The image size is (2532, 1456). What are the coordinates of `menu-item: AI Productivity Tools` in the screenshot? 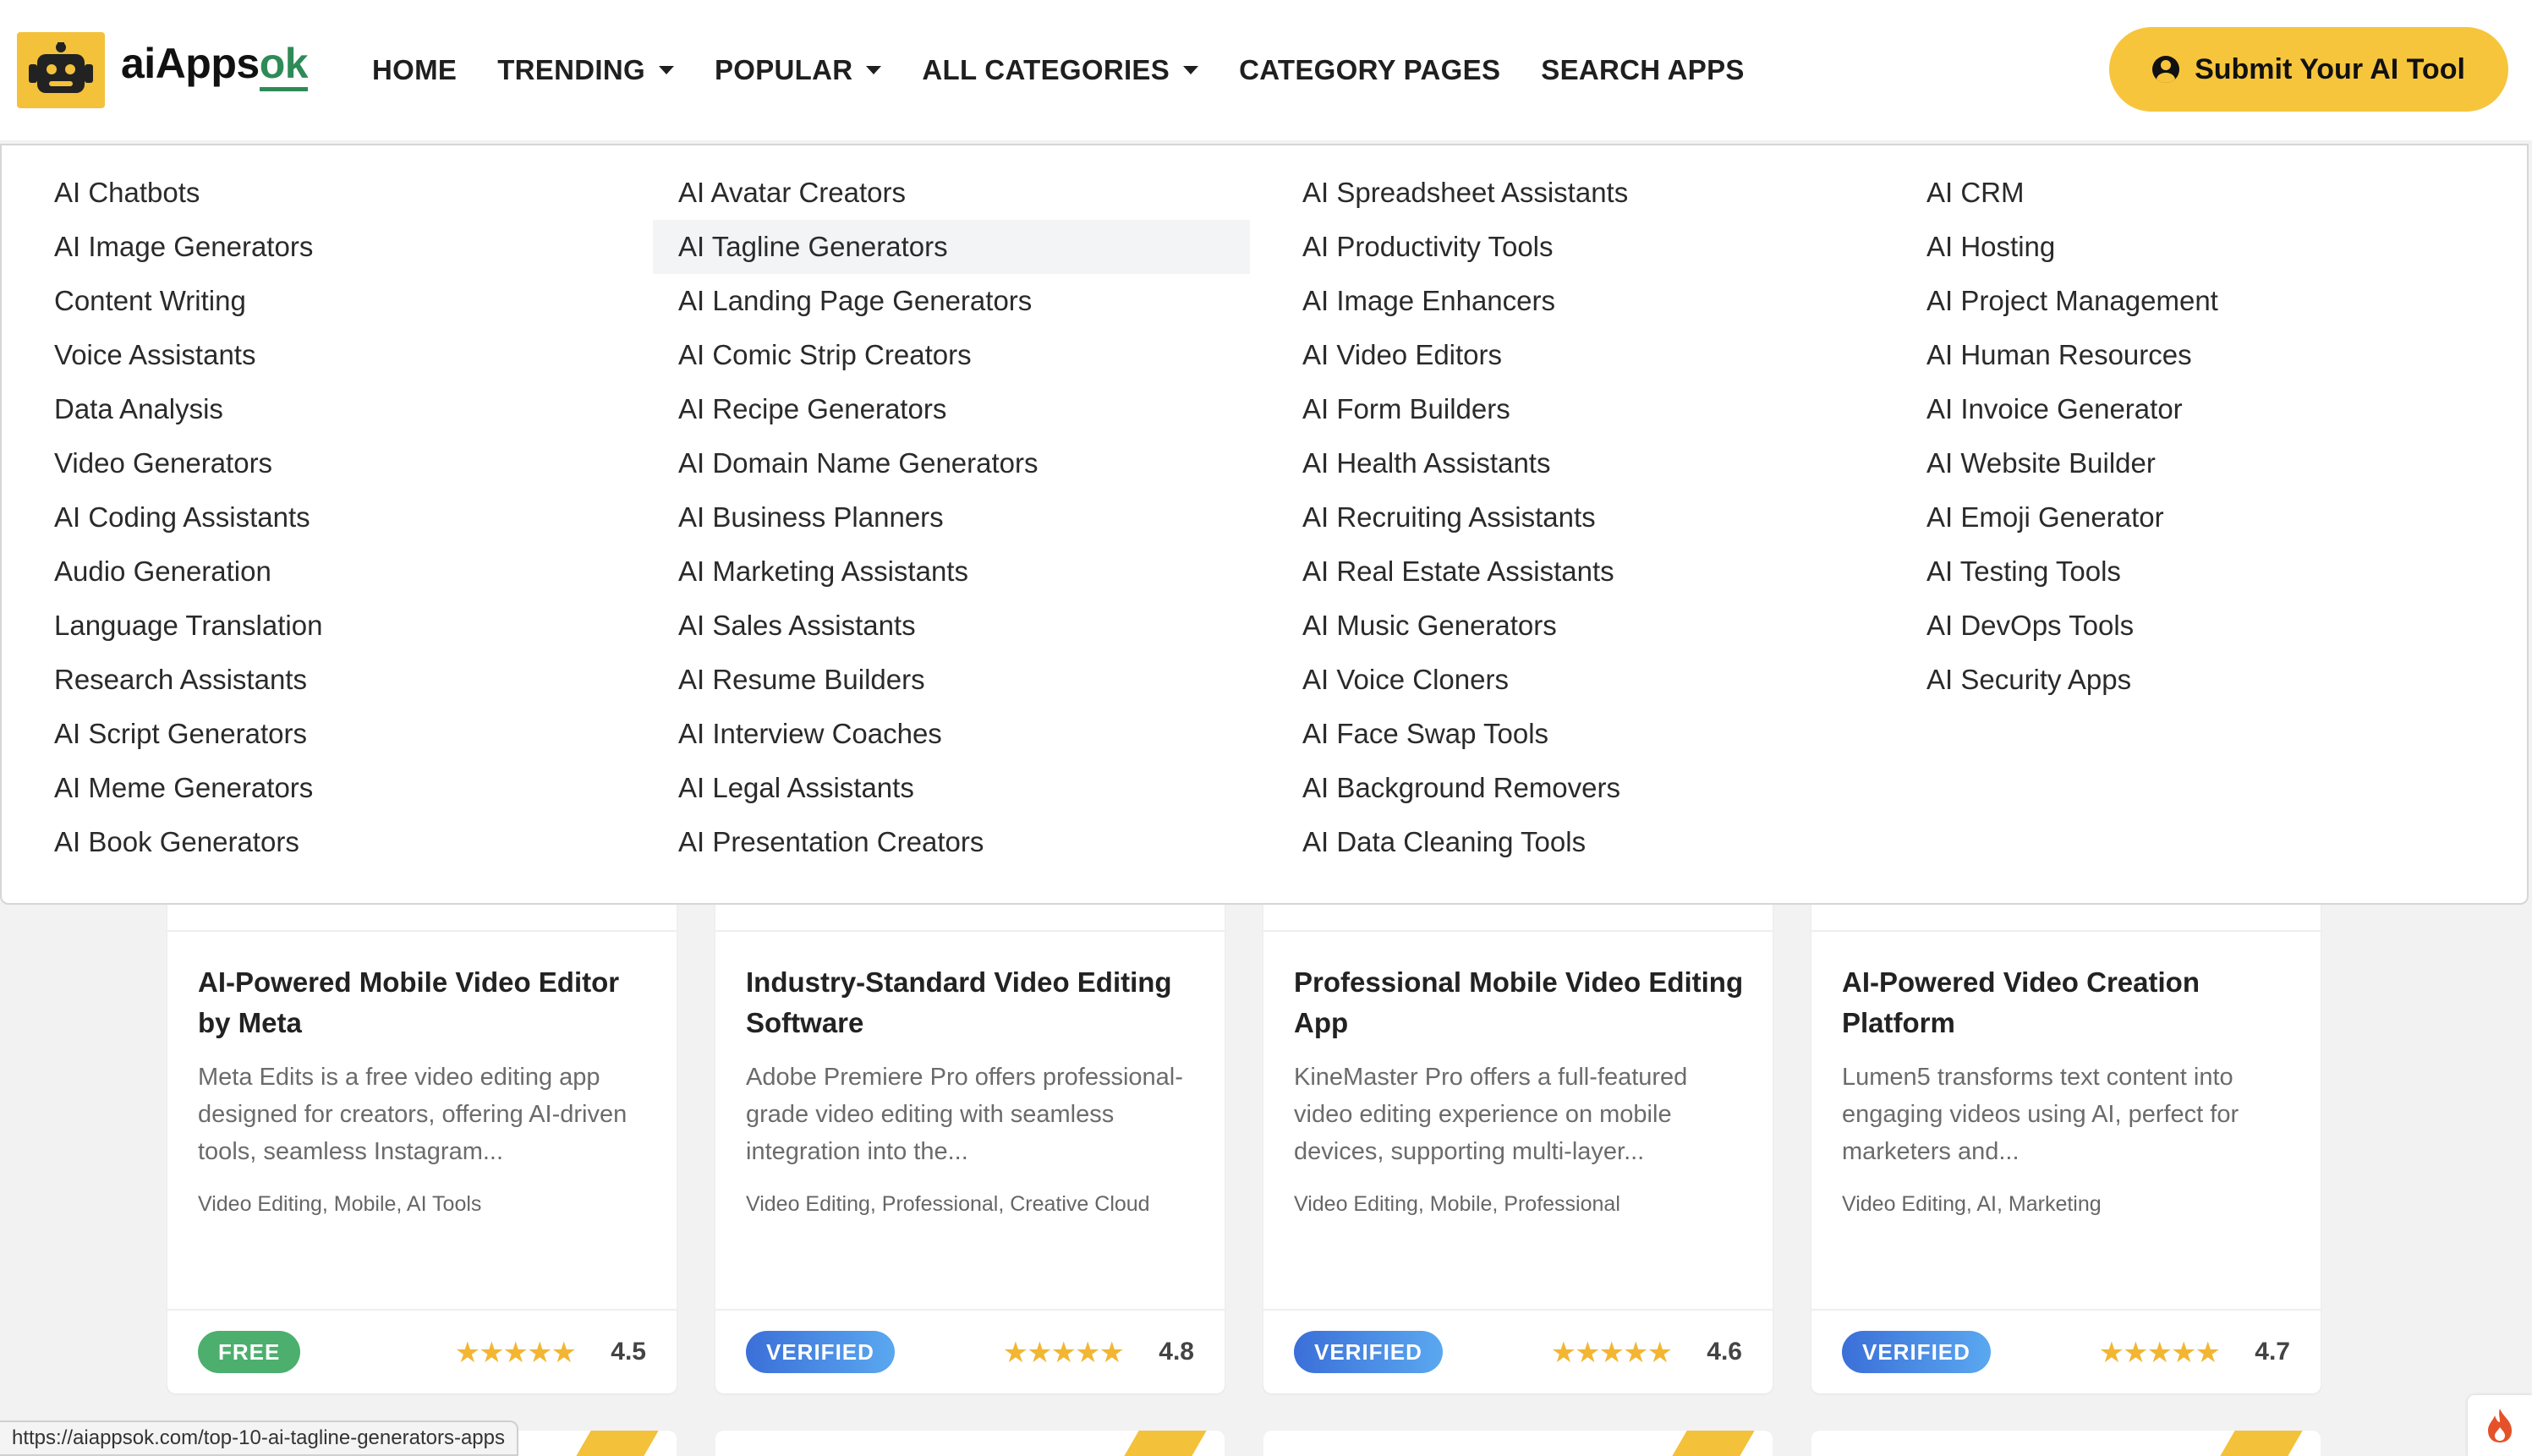 It's located at (1575, 247).